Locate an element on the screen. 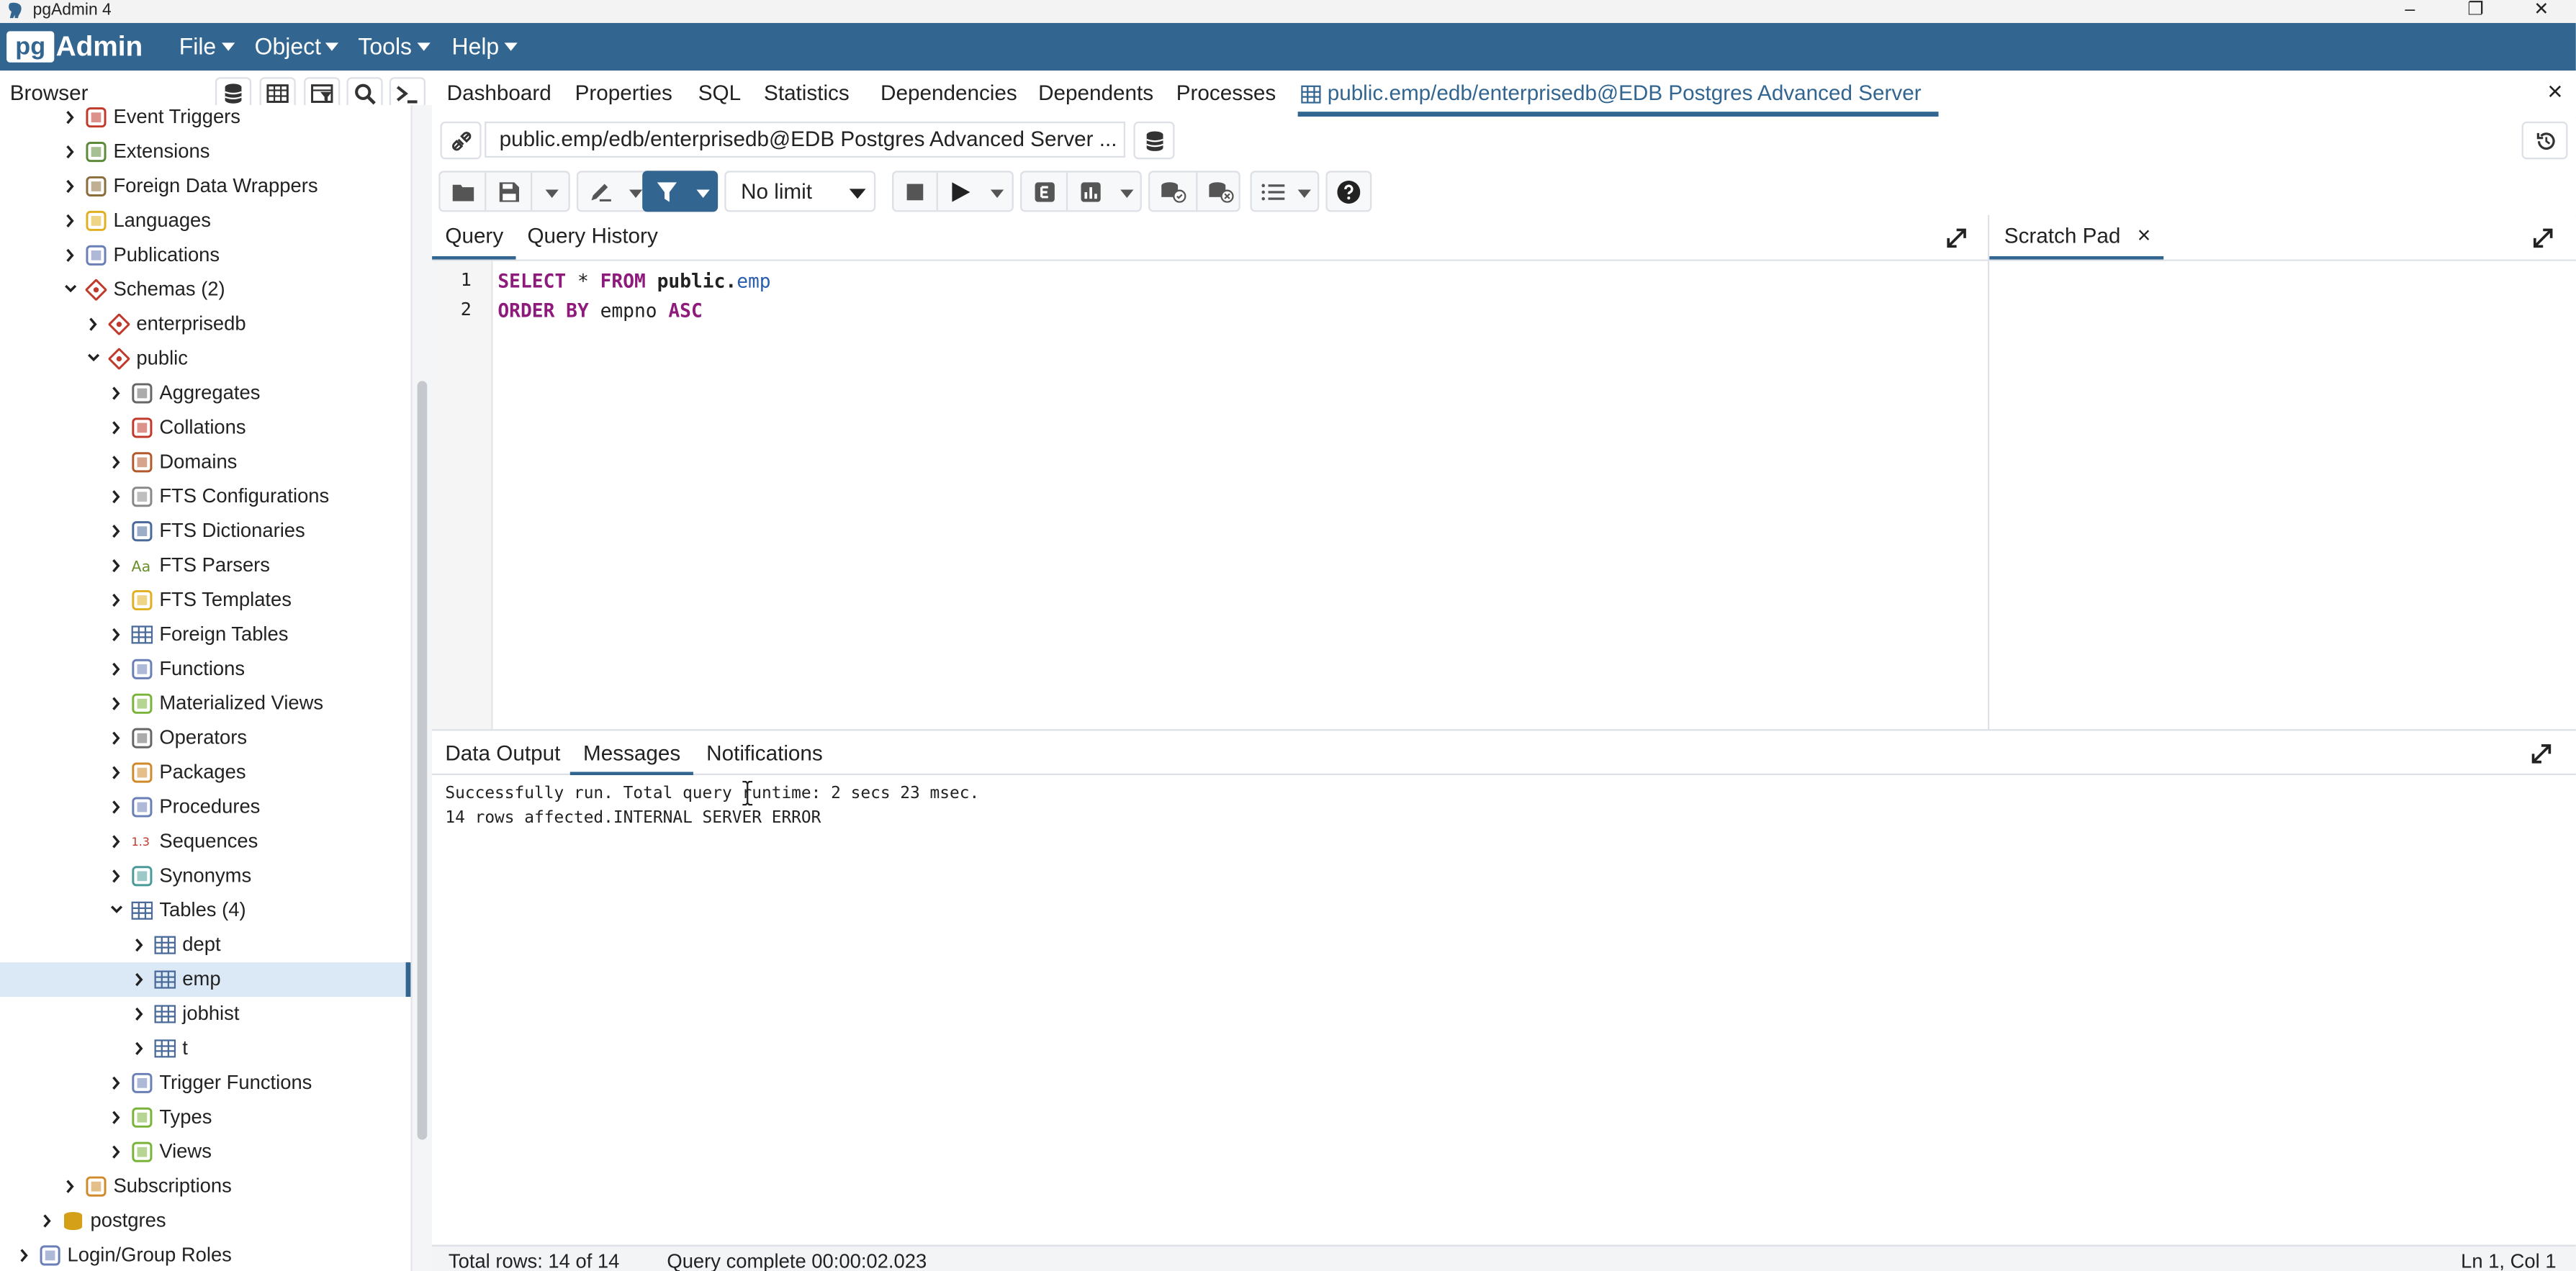 The width and height of the screenshot is (2576, 1271). refresh-button is located at coordinates (2544, 140).